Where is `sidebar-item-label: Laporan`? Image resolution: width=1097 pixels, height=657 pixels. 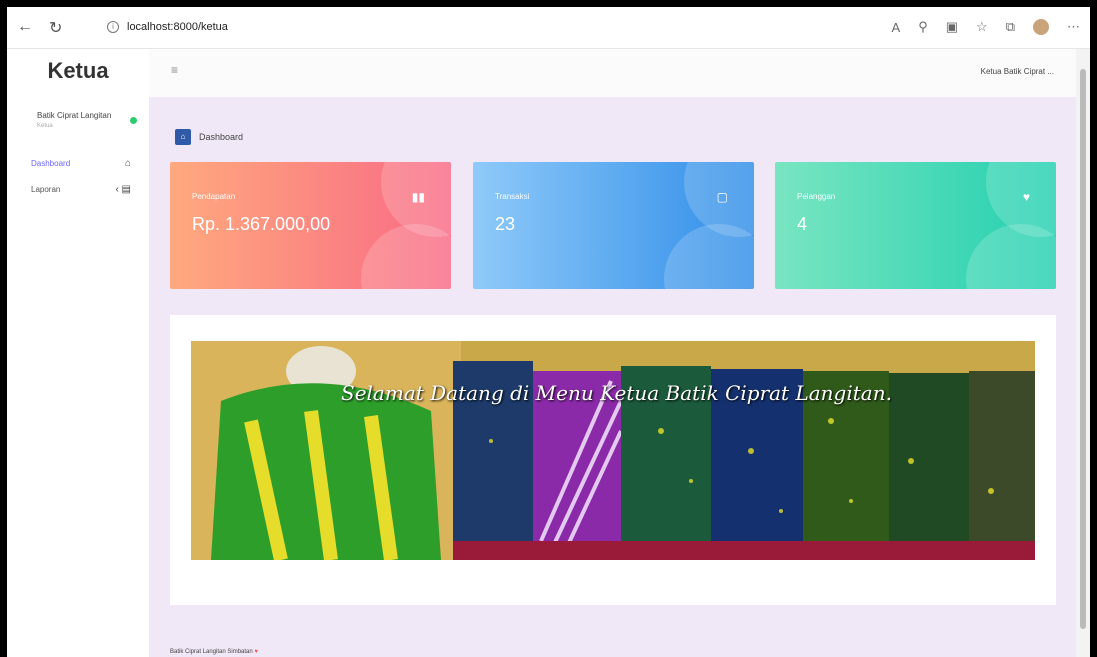
sidebar-item-label: Laporan is located at coordinates (46, 189).